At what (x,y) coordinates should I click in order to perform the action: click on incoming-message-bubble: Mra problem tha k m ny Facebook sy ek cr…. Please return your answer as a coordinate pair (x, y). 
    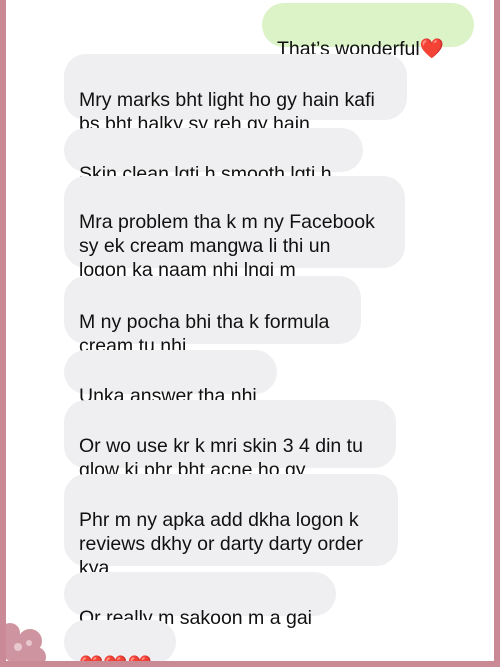
    Looking at the image, I should click on (234, 228).